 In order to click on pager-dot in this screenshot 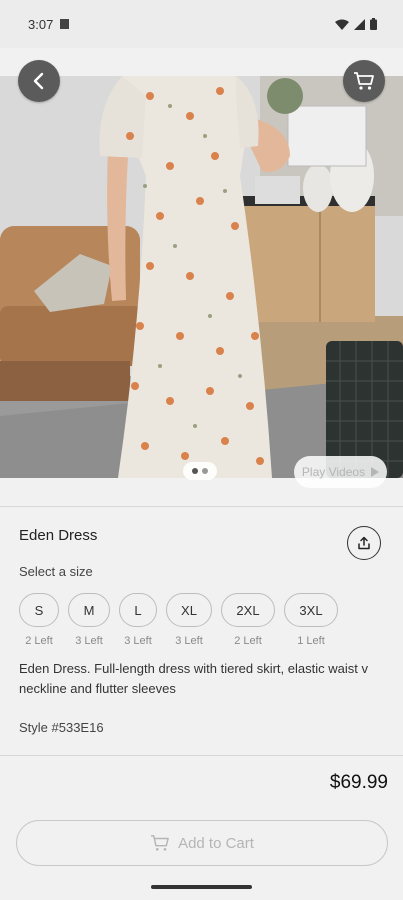, I will do `click(205, 471)`.